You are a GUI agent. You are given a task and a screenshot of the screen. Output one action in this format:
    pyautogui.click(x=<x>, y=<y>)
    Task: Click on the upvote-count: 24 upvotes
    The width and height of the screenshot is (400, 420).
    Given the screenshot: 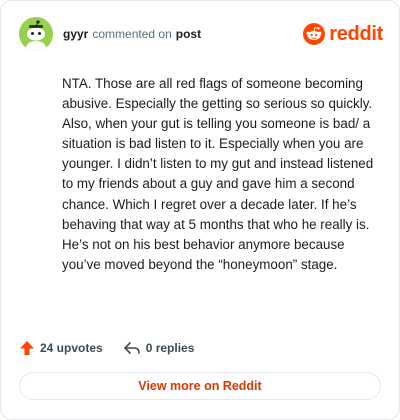 What is the action you would take?
    pyautogui.click(x=71, y=348)
    